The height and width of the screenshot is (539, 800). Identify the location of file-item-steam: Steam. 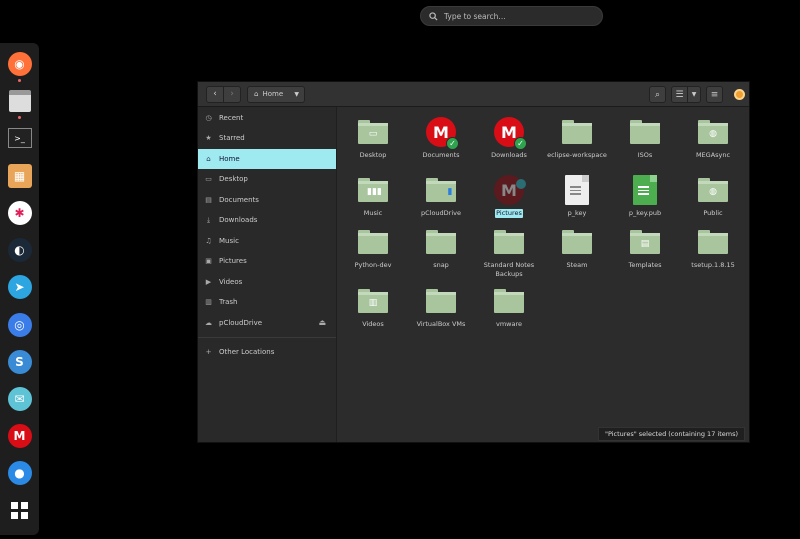
(577, 247).